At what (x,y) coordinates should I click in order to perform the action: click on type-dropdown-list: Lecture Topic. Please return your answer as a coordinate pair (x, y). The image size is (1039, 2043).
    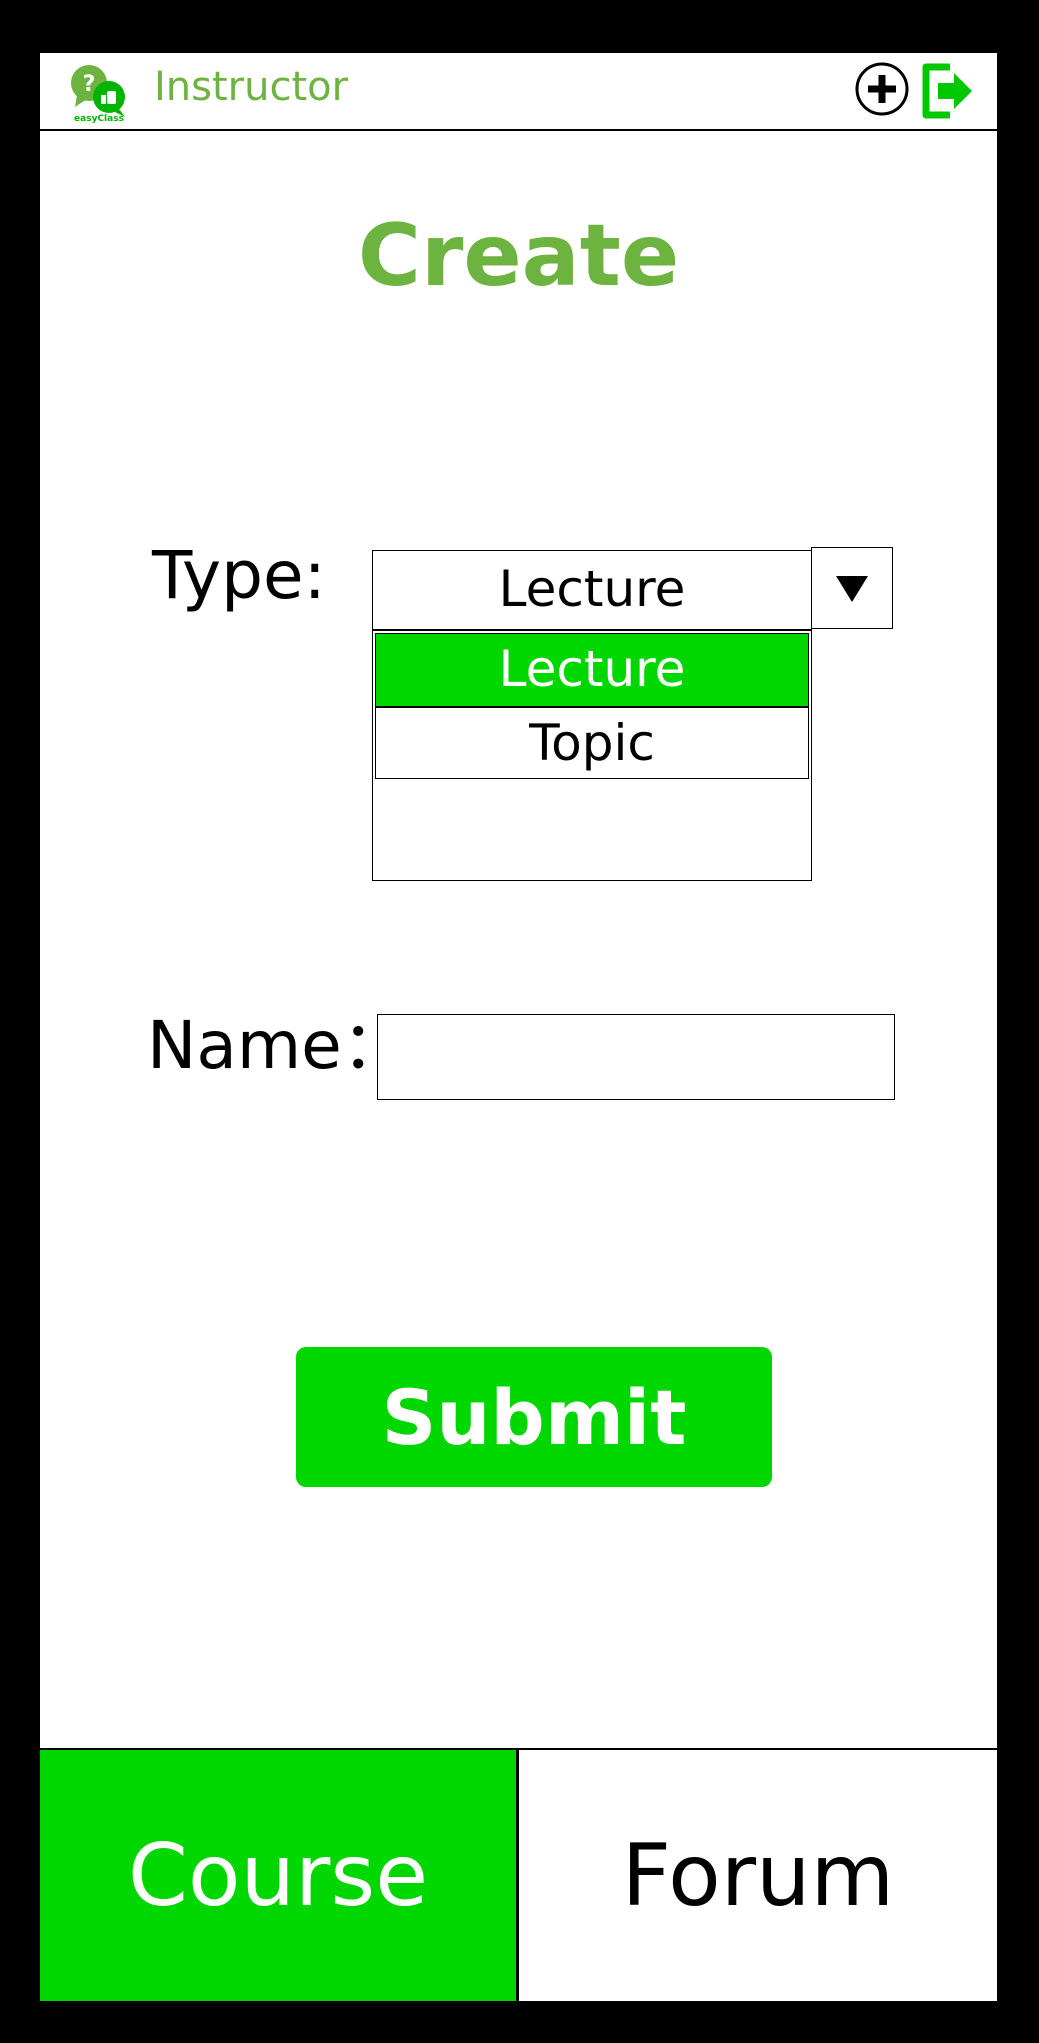
    Looking at the image, I should click on (592, 755).